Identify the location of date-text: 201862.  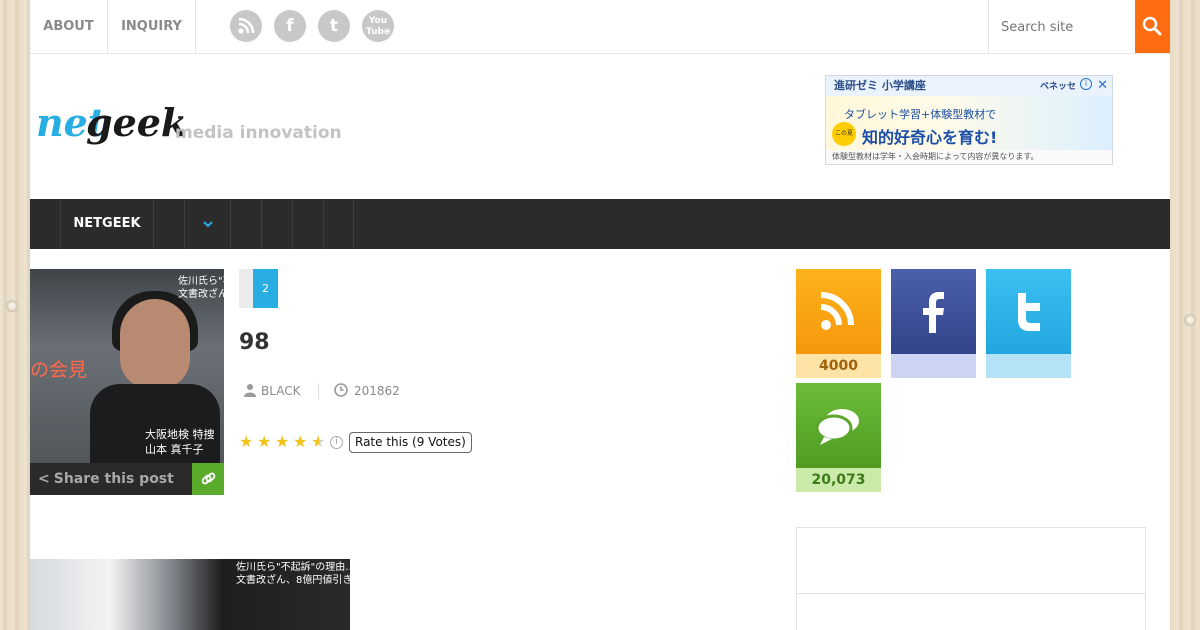
(377, 391).